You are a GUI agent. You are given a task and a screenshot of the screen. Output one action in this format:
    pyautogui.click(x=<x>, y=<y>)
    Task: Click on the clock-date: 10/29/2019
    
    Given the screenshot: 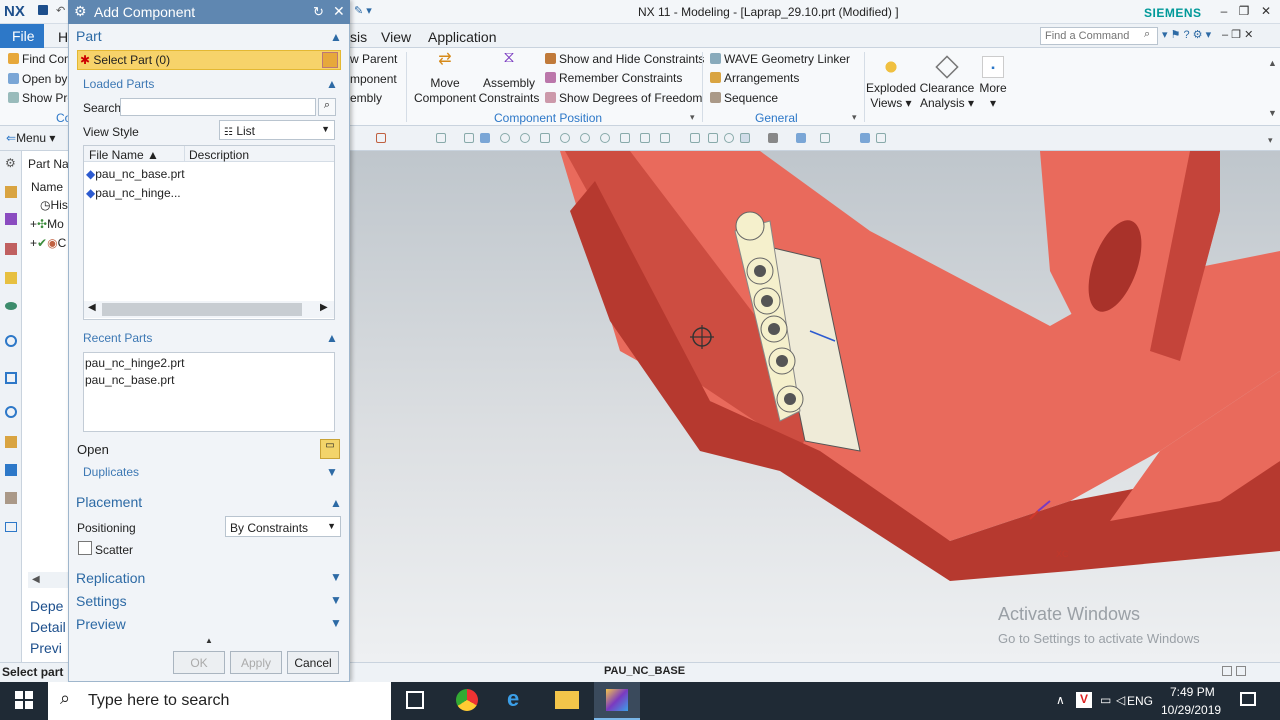 What is the action you would take?
    pyautogui.click(x=1191, y=710)
    